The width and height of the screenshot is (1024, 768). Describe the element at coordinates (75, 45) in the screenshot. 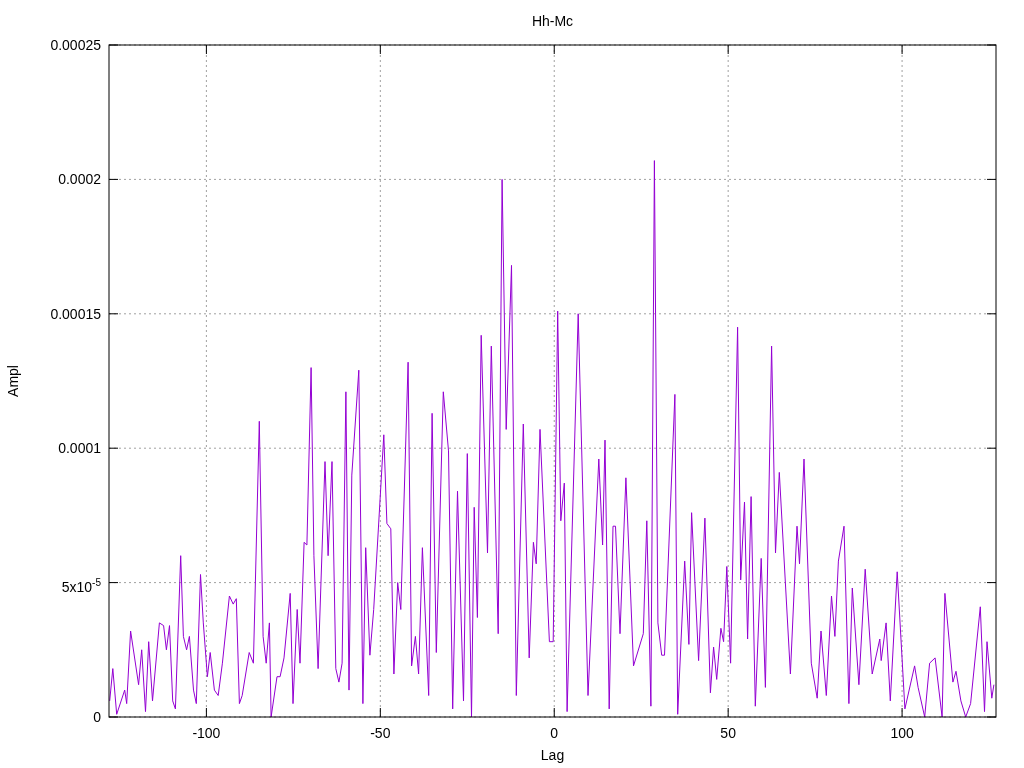

I see `y-tick-label: 0.00025` at that location.